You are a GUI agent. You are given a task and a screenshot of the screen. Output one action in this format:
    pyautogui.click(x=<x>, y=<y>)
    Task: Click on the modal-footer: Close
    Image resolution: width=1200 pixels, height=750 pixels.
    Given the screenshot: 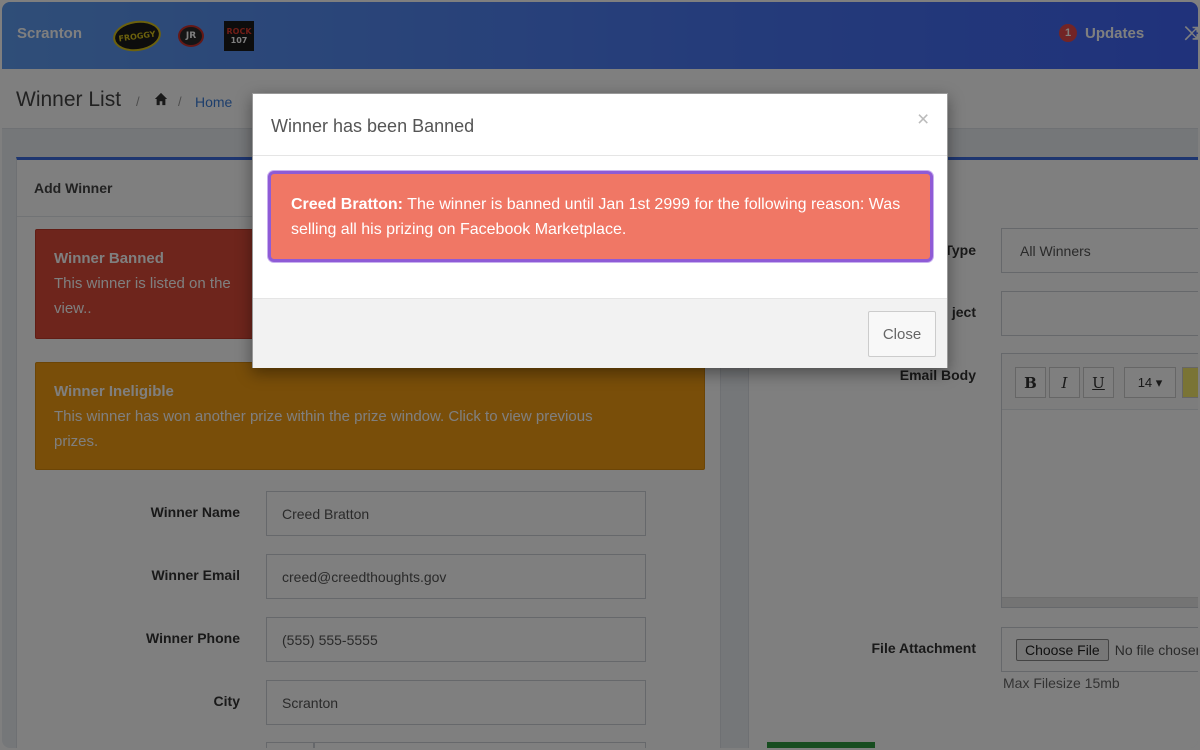 What is the action you would take?
    pyautogui.click(x=600, y=333)
    